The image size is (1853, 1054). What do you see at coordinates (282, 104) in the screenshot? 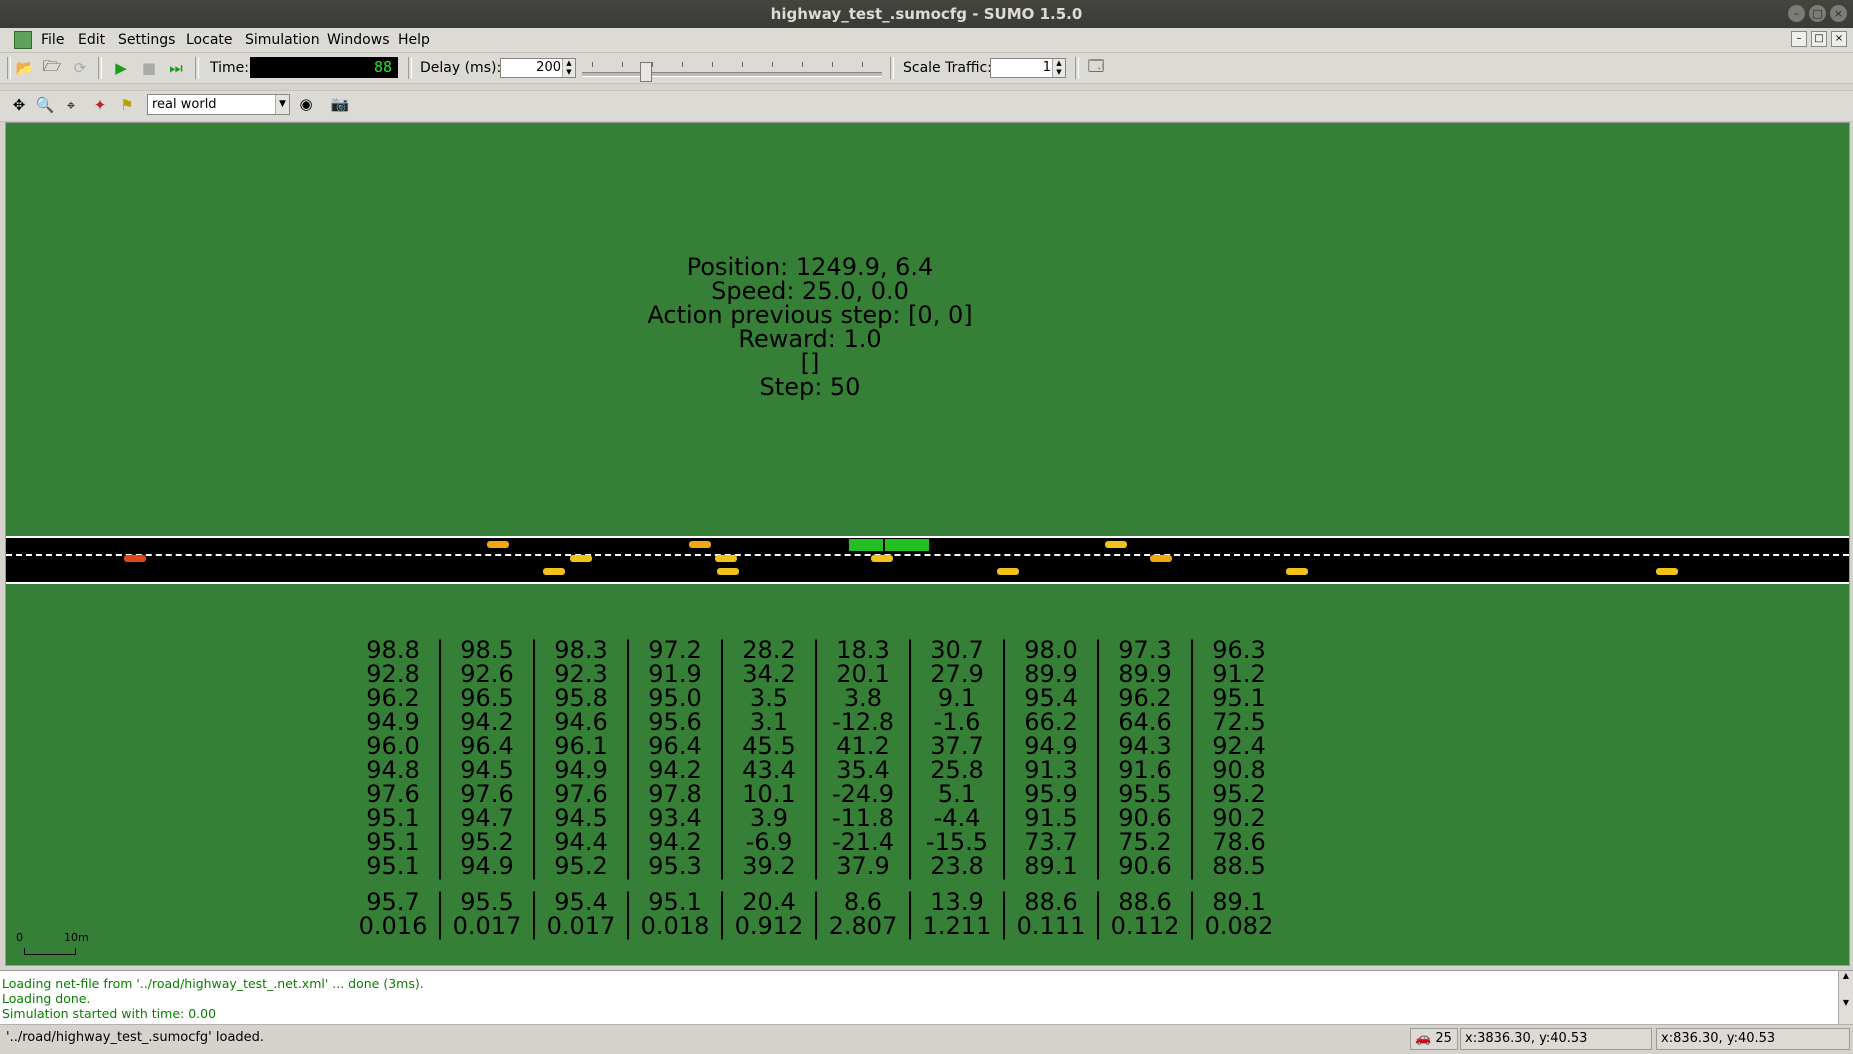
I see `chevron-down-icon: ▼` at bounding box center [282, 104].